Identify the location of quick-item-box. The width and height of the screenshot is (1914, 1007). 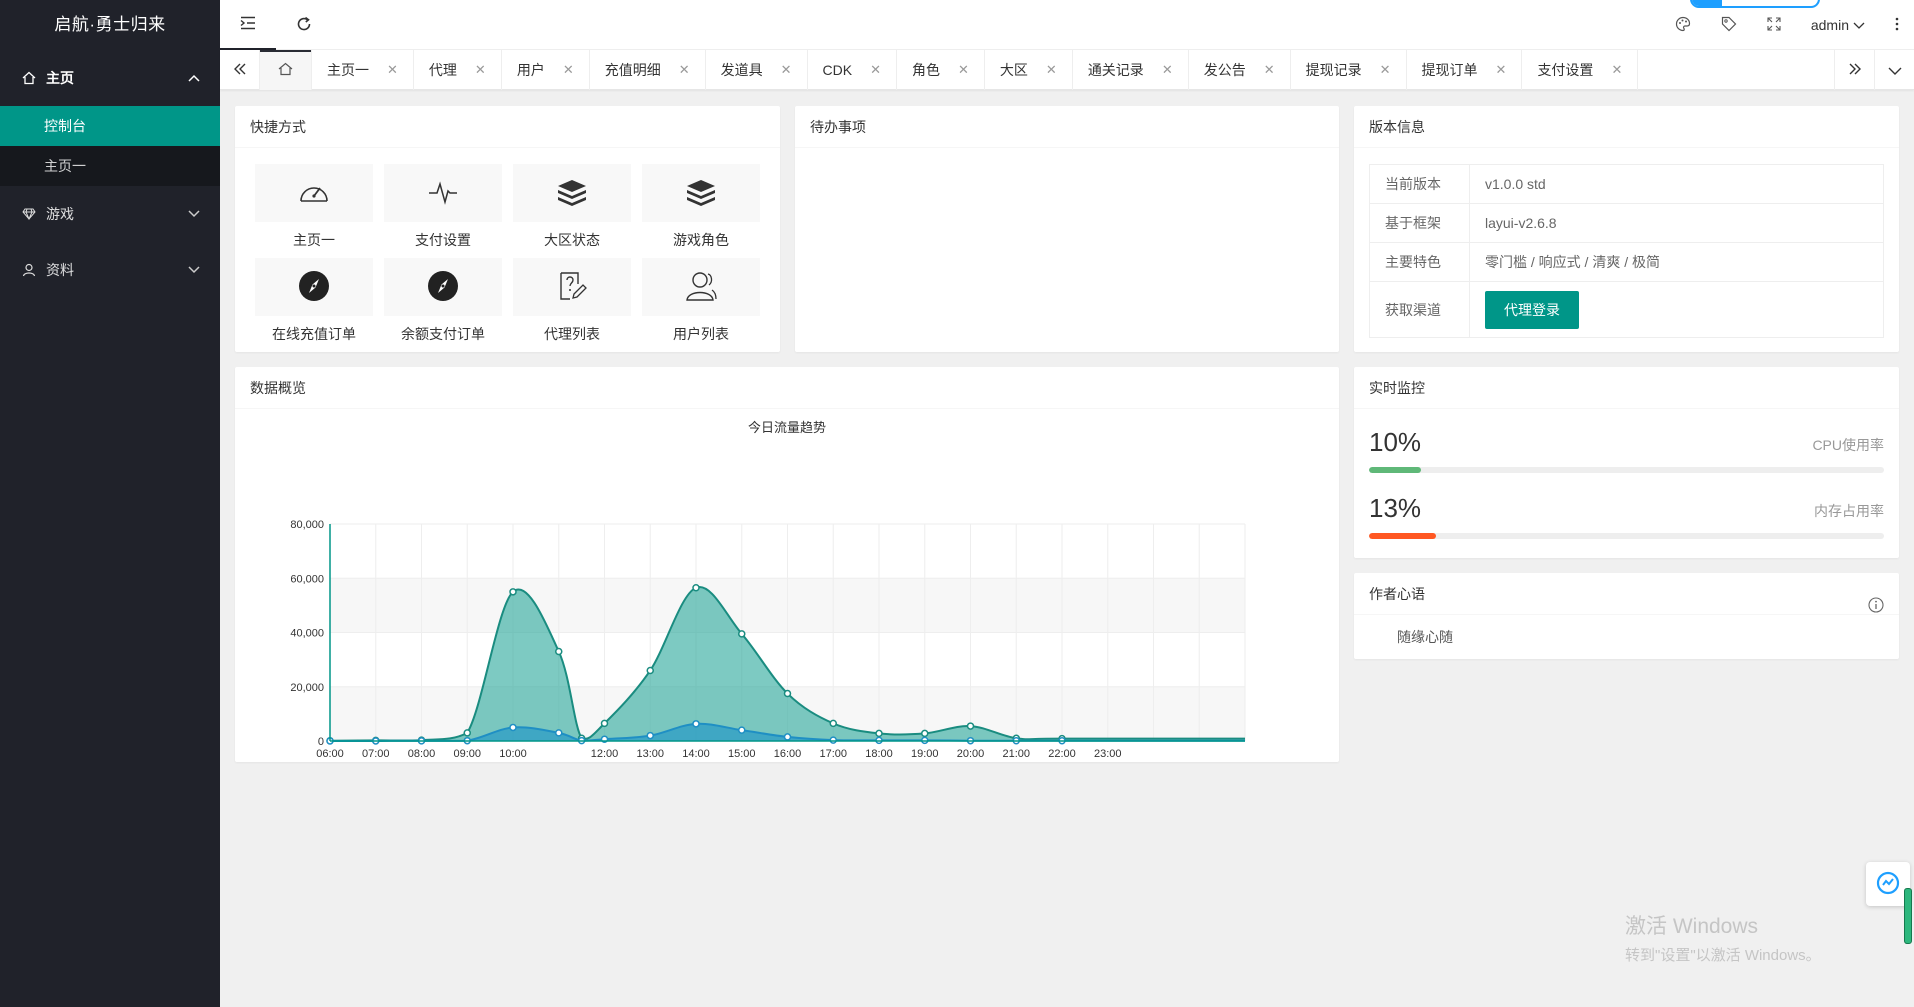
(443, 287).